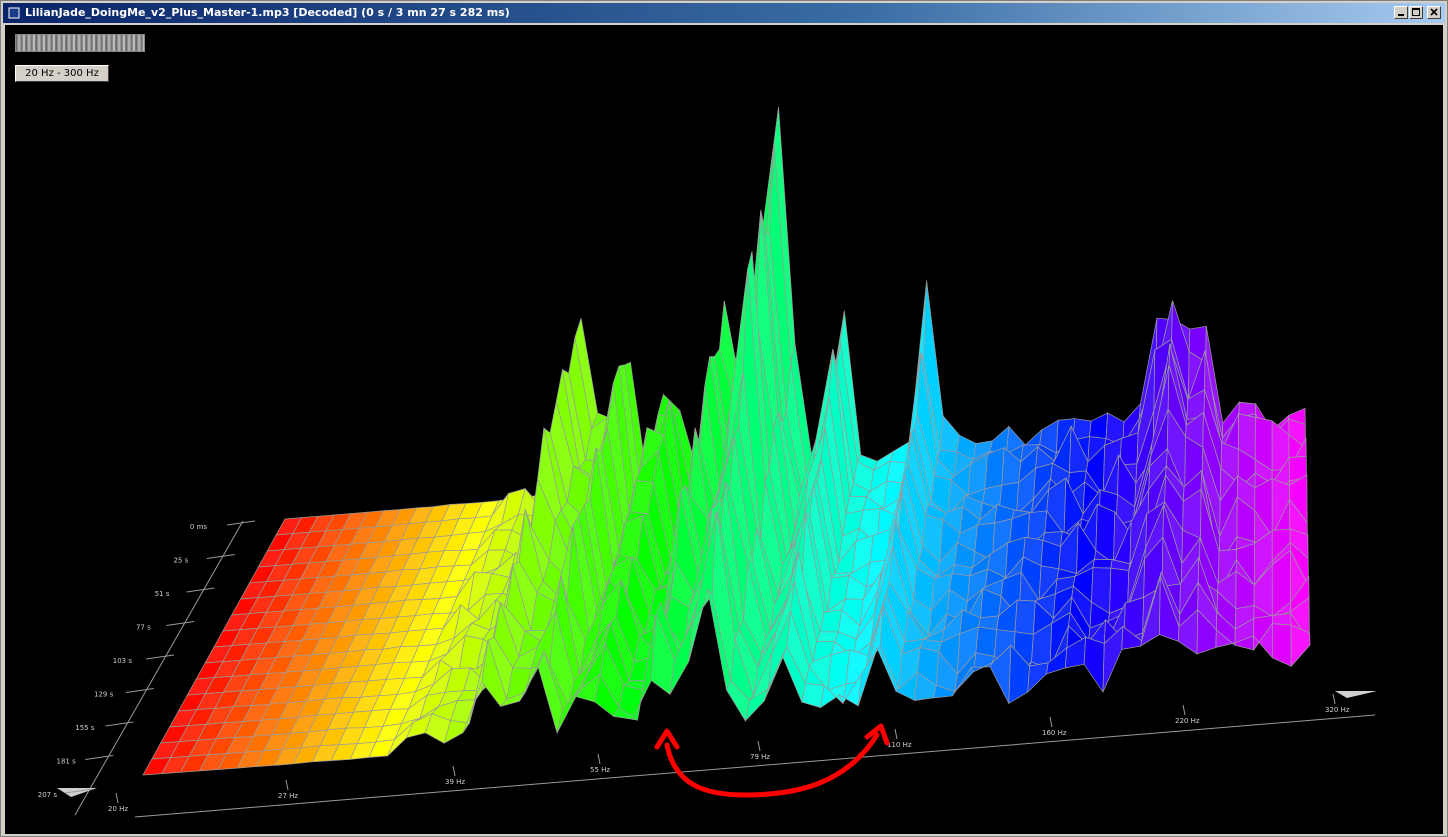  Describe the element at coordinates (104, 695) in the screenshot. I see `time-tick-label: 129 s` at that location.